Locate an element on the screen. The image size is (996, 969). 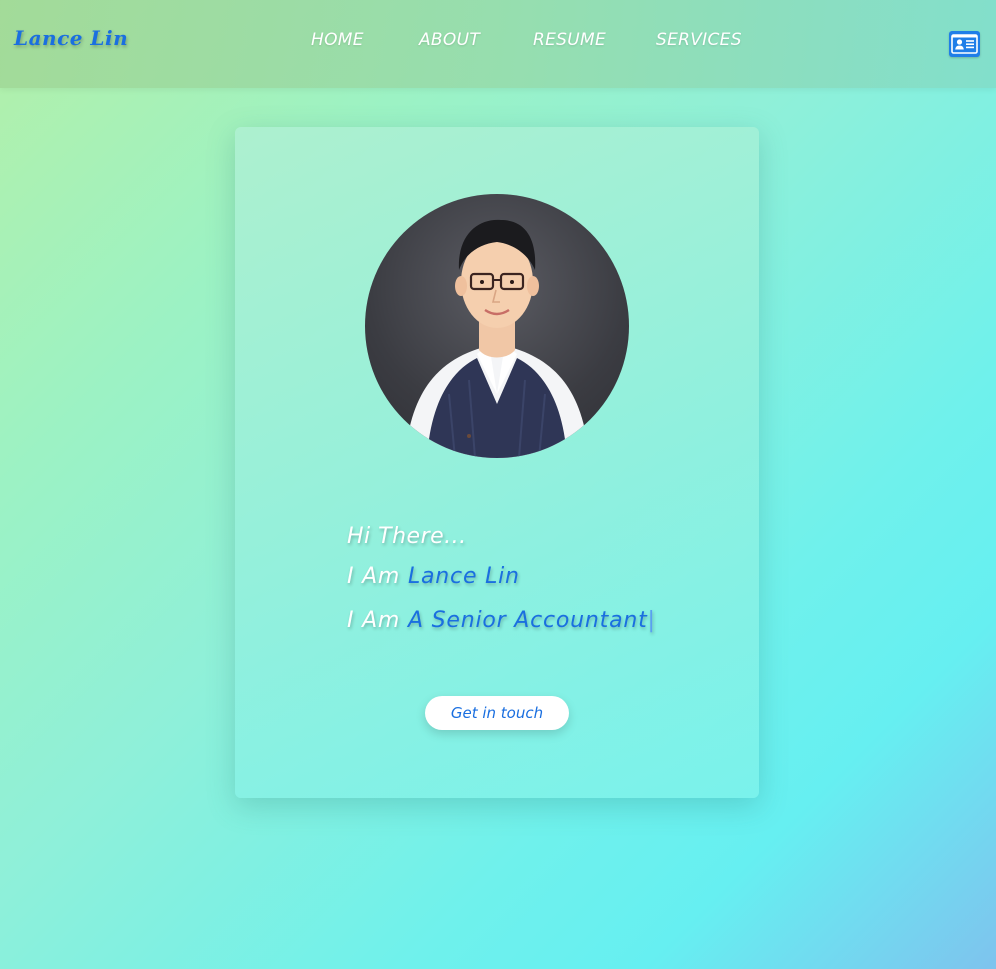
role-line: I Am A Senior Accountant| is located at coordinates (537, 621).